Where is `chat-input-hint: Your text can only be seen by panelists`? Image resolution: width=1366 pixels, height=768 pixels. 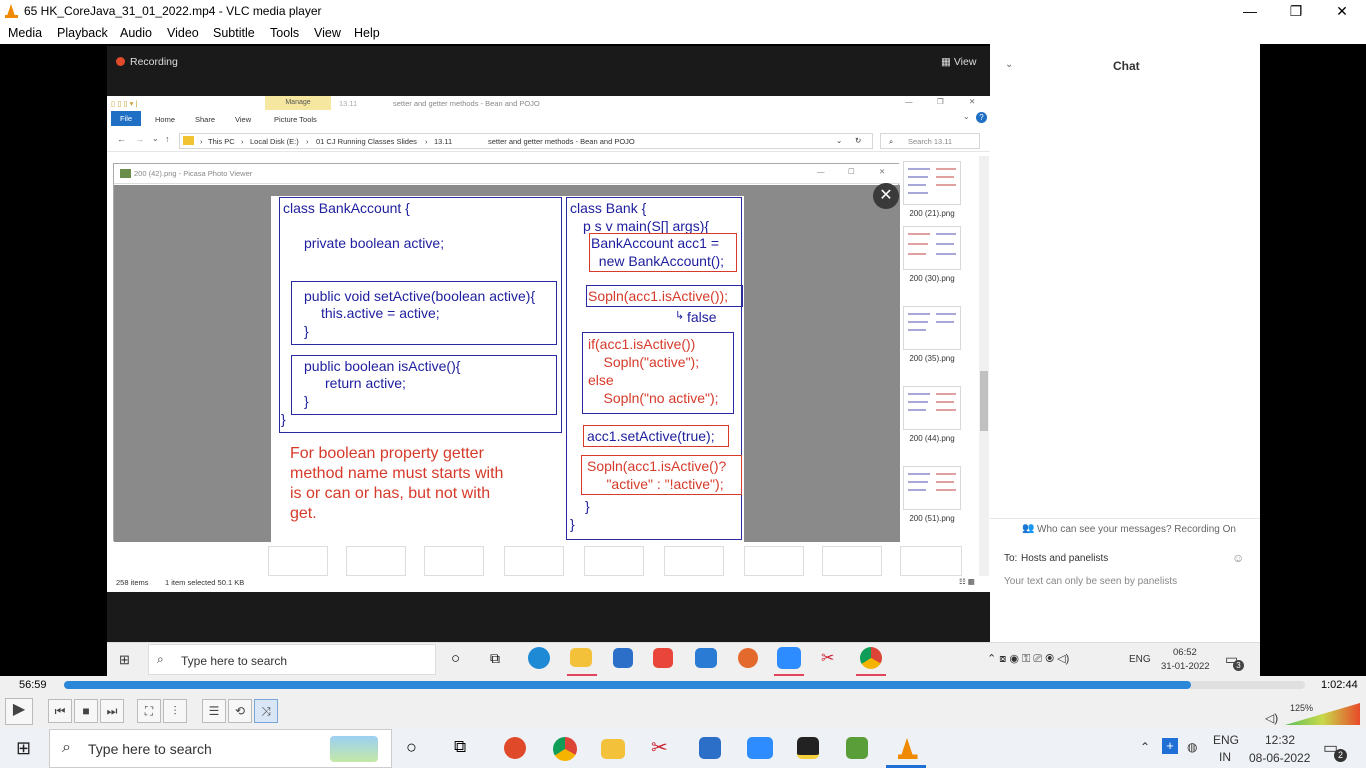 chat-input-hint: Your text can only be seen by panelists is located at coordinates (1090, 581).